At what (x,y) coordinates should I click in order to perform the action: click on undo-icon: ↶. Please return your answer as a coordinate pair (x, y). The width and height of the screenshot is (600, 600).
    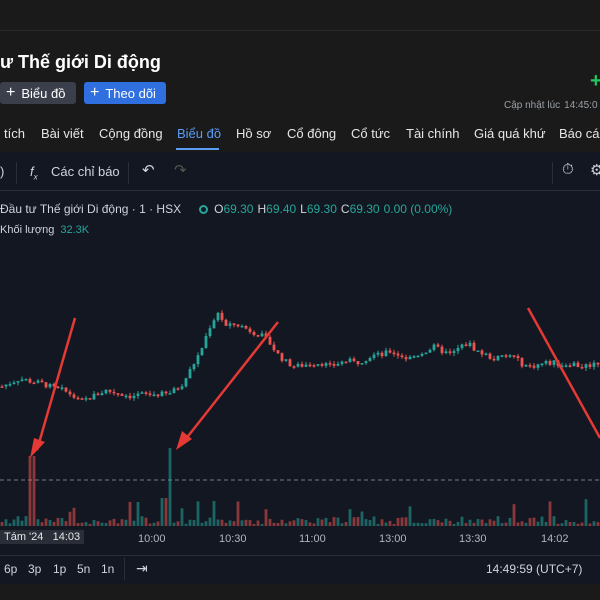
    Looking at the image, I should click on (148, 170).